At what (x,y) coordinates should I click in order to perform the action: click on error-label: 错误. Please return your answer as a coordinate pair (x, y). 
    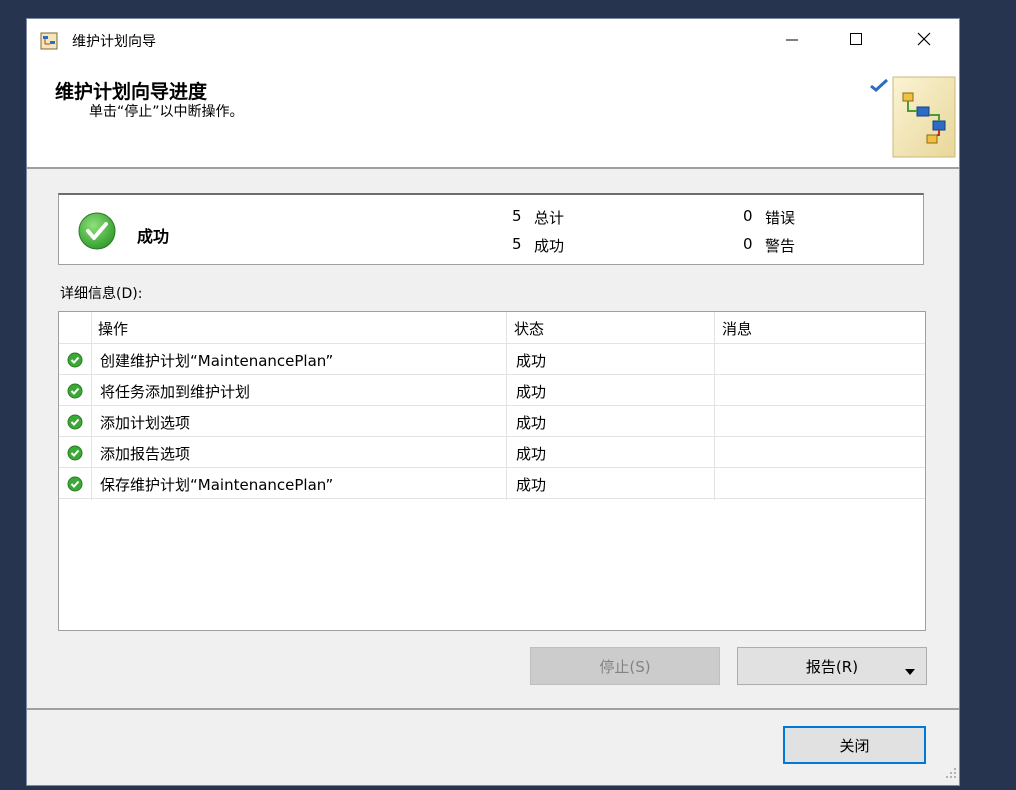
    Looking at the image, I should click on (780, 217).